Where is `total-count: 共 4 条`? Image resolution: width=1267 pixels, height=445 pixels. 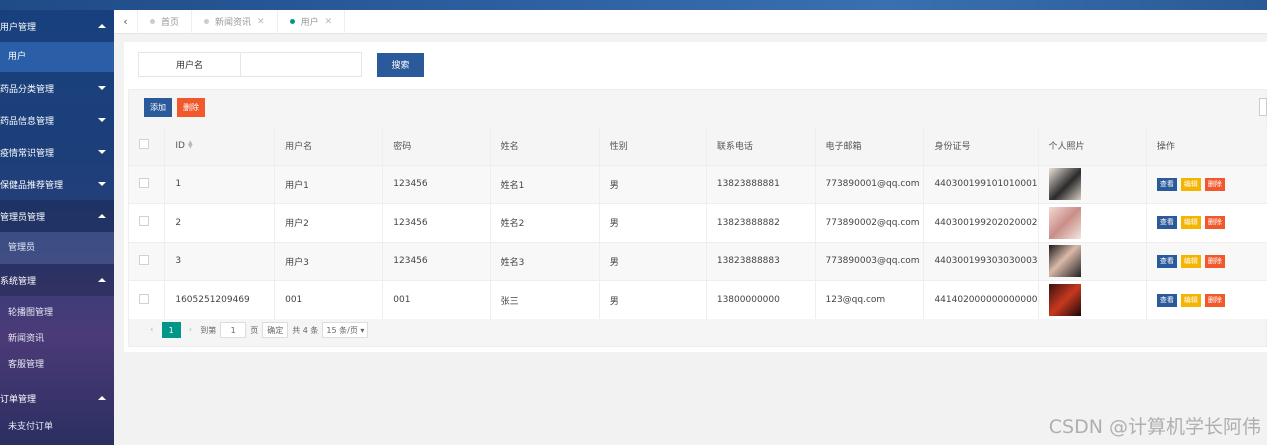
total-count: 共 4 条 is located at coordinates (305, 330).